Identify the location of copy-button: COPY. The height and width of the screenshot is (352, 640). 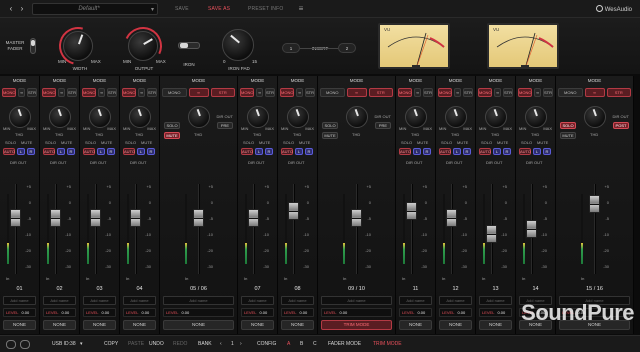
(111, 344).